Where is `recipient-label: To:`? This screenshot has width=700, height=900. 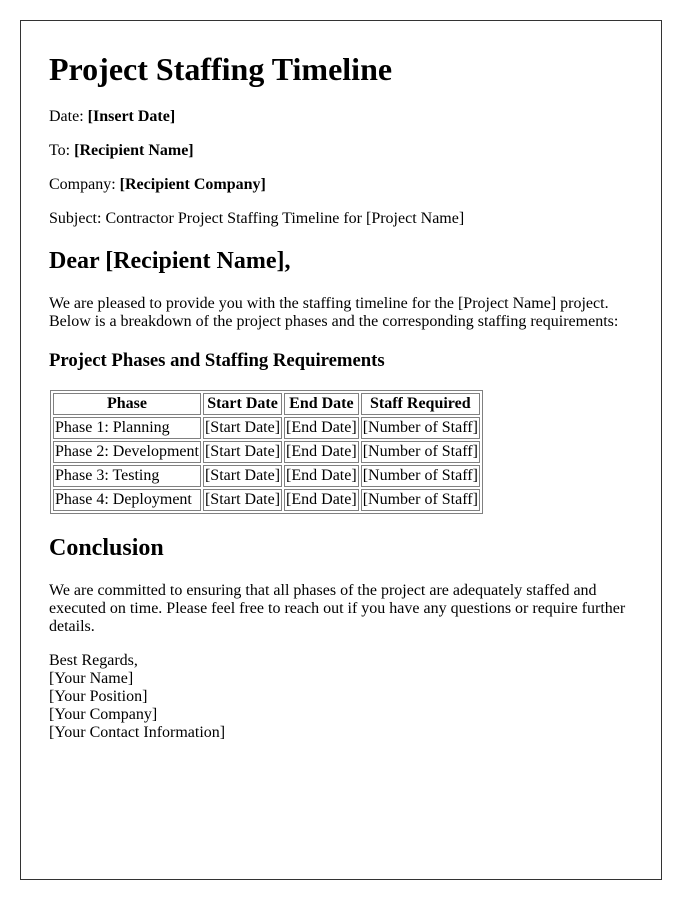
recipient-label: To: is located at coordinates (60, 150).